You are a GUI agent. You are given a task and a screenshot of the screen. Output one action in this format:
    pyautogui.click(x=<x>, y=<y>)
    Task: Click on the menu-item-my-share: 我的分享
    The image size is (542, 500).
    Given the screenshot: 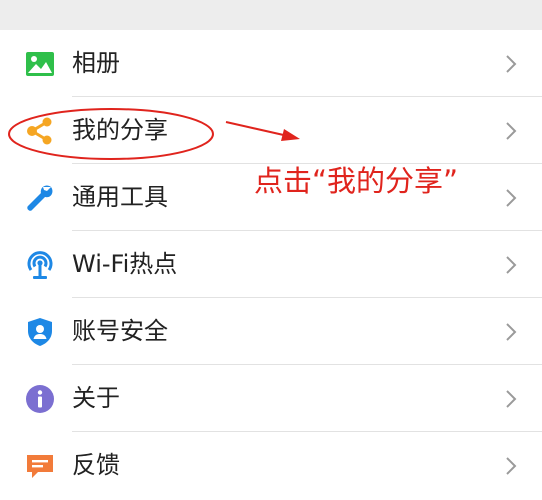 What is the action you would take?
    pyautogui.click(x=271, y=130)
    